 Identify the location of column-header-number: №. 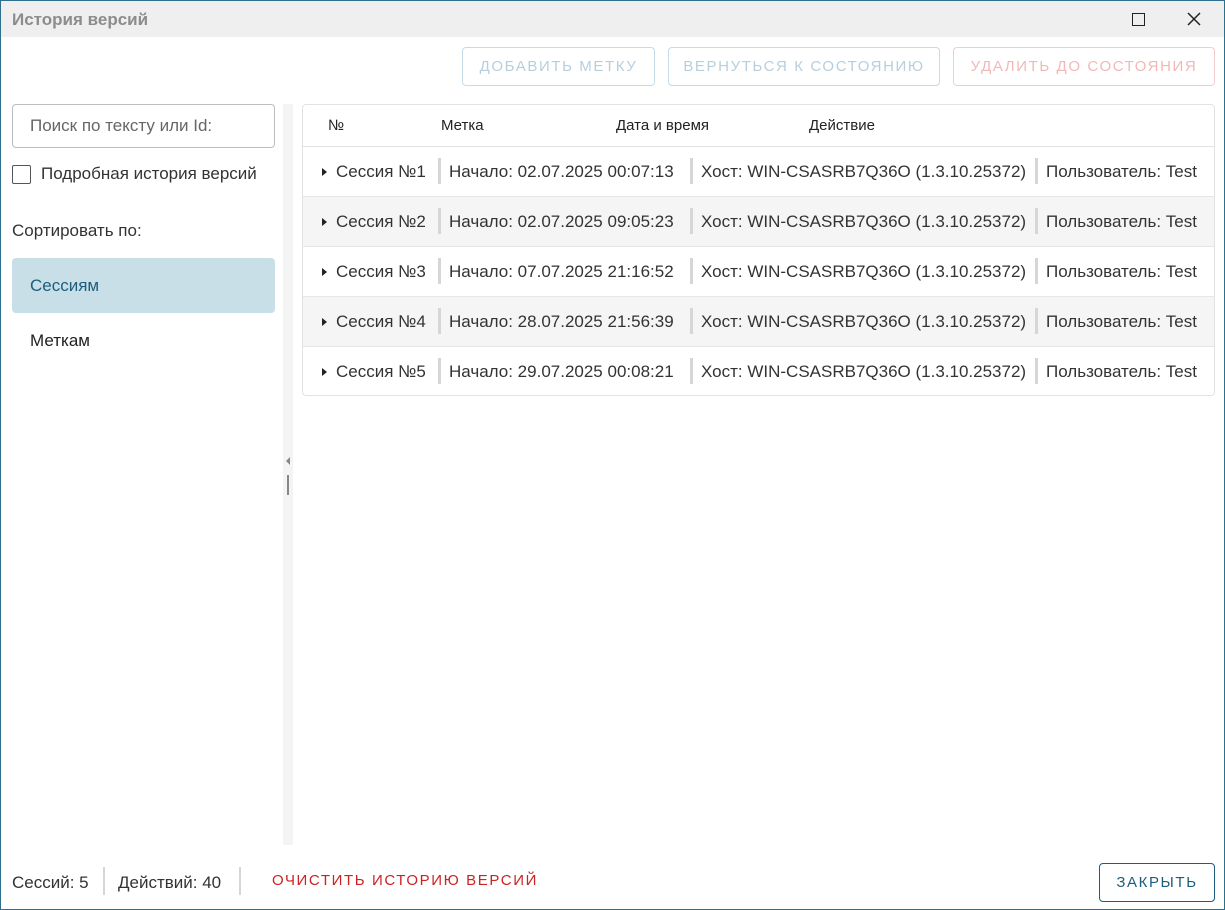
(336, 125).